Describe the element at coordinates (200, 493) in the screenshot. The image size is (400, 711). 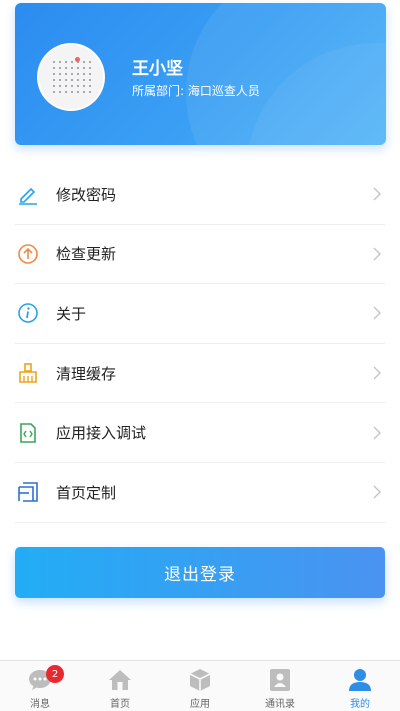
I see `menu-item-homepage-custom: 首页定制` at that location.